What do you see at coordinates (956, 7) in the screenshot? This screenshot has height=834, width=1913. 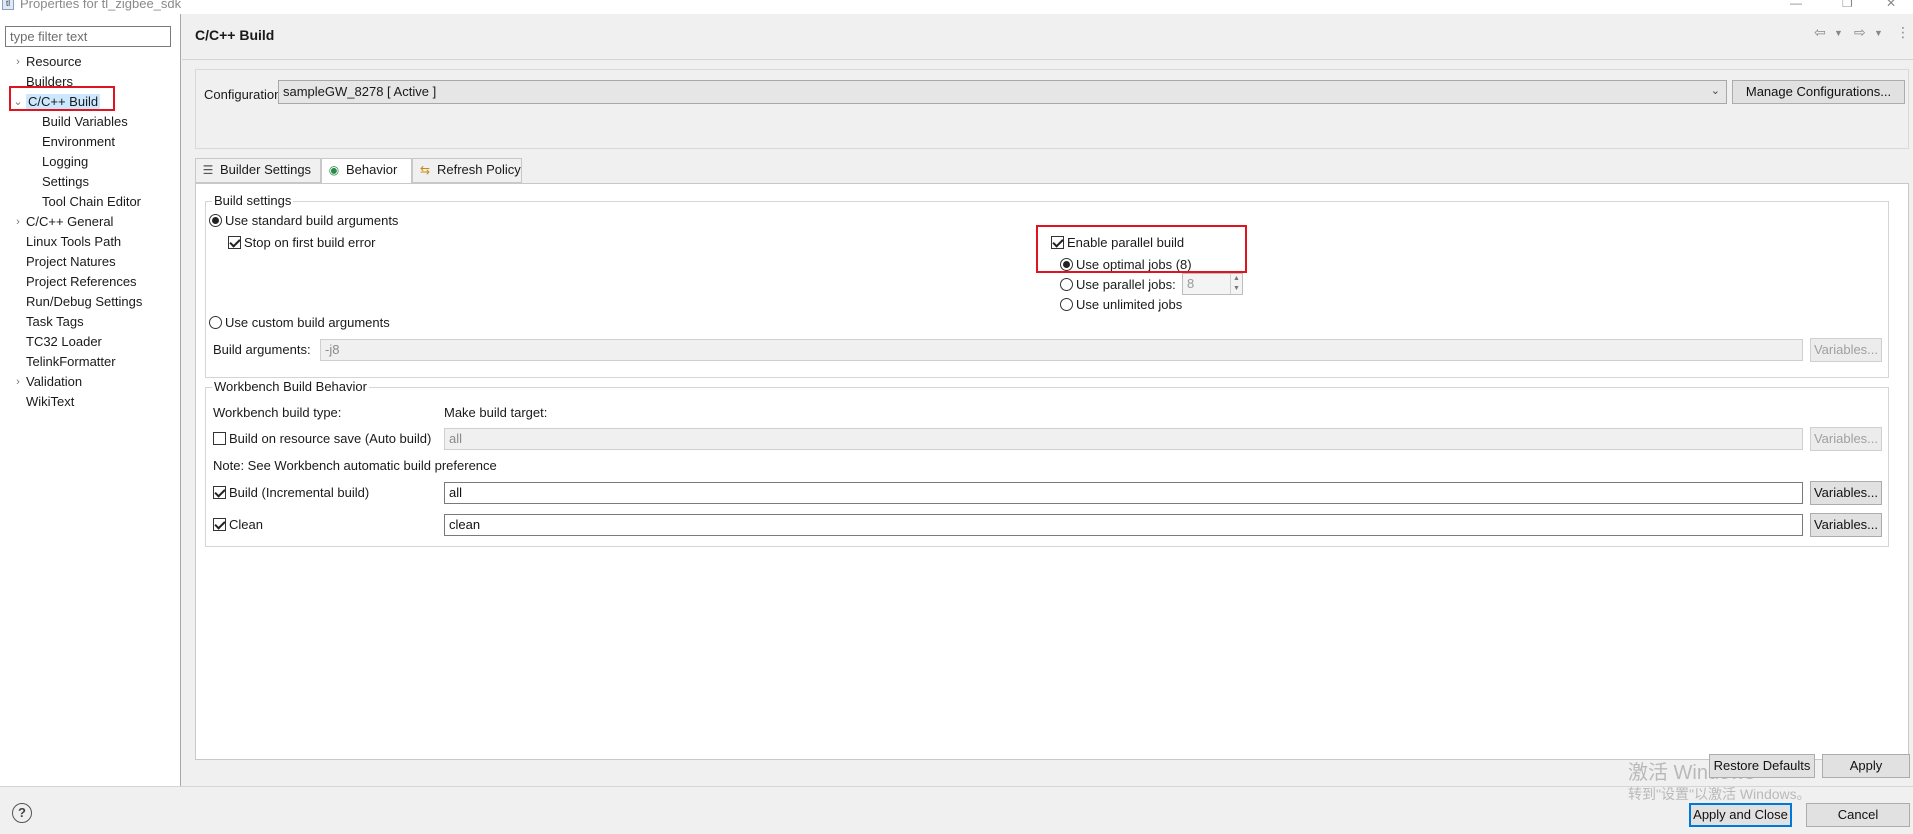 I see `title-bar: tl Properties for tl_zigbee_sdk — ❐ ✕` at bounding box center [956, 7].